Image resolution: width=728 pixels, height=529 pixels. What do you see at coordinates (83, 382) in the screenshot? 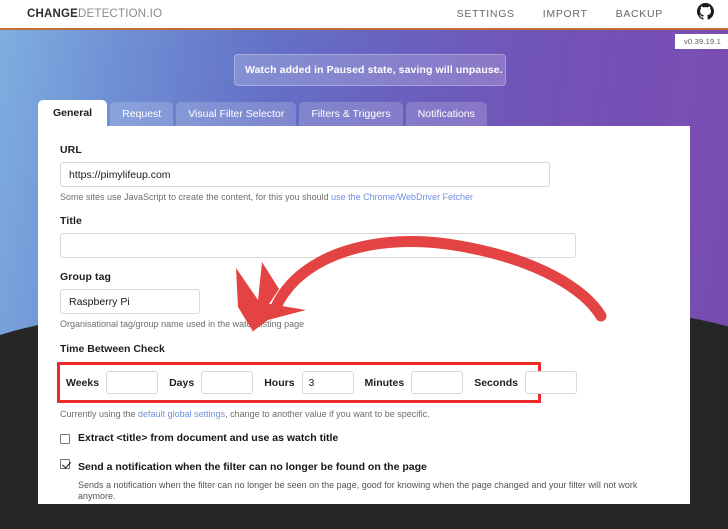
I see `weeks-label: Weeks` at bounding box center [83, 382].